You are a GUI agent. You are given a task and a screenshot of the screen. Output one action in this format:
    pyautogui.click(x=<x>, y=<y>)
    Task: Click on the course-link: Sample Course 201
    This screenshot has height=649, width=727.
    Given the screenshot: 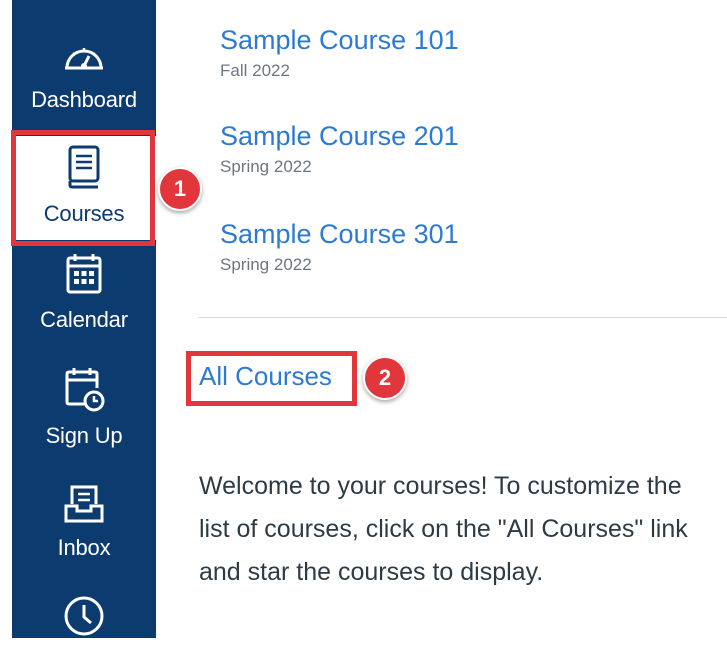 What is the action you would take?
    pyautogui.click(x=339, y=136)
    